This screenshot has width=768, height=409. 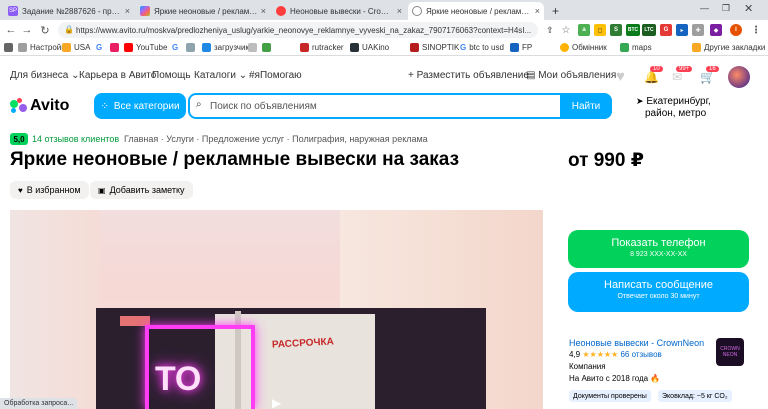 I want to click on bookmark-uakino: UAKino, so click(x=369, y=47).